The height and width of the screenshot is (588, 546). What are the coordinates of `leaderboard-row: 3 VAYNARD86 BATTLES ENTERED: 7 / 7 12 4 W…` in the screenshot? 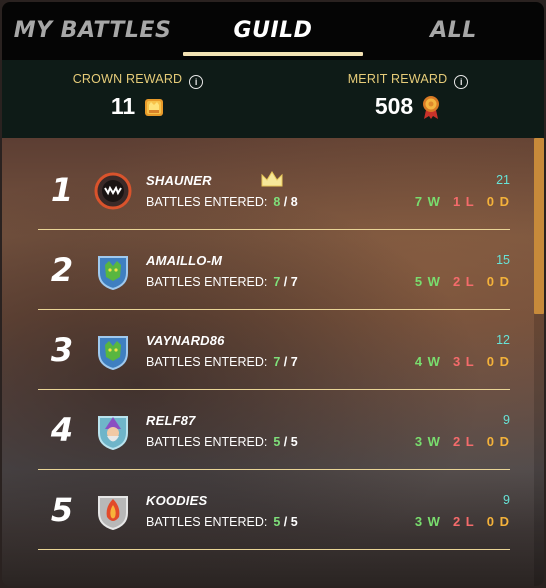 It's located at (274, 350).